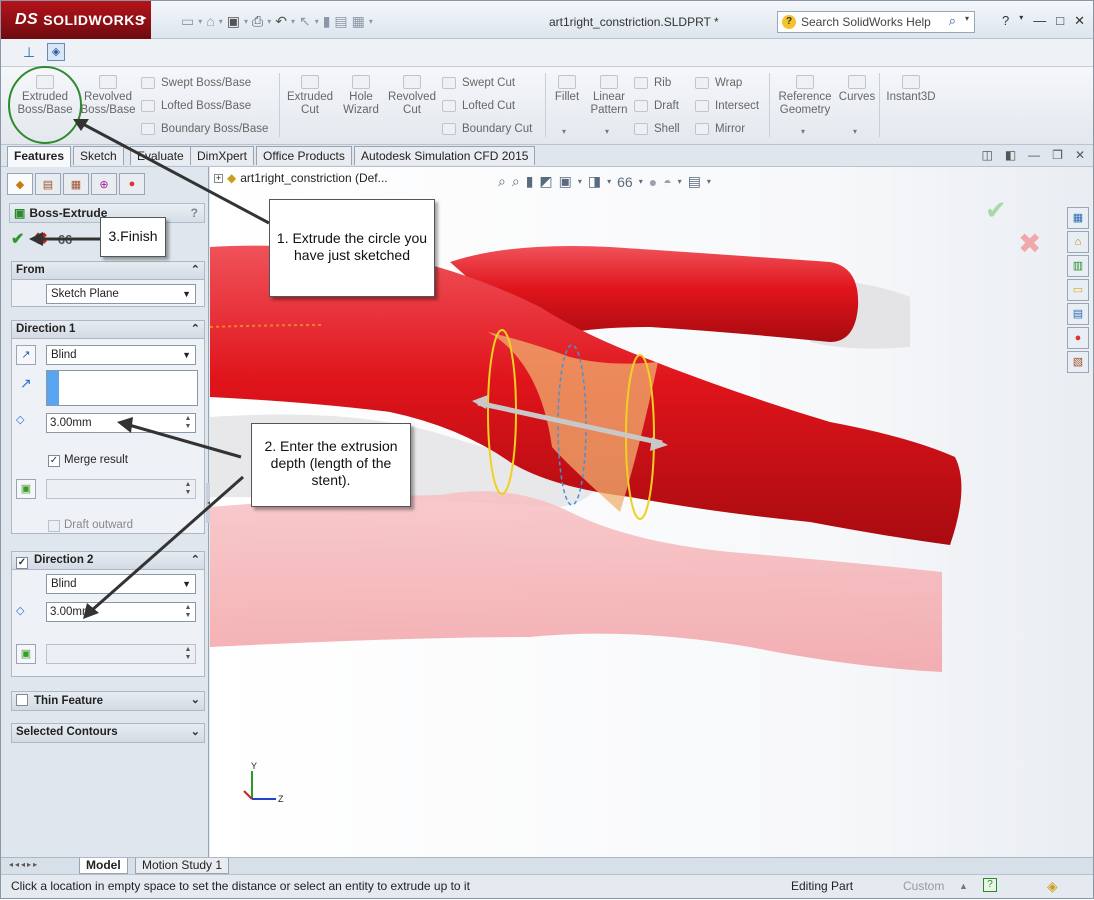  I want to click on hide-show-items-icon: 66, so click(625, 182).